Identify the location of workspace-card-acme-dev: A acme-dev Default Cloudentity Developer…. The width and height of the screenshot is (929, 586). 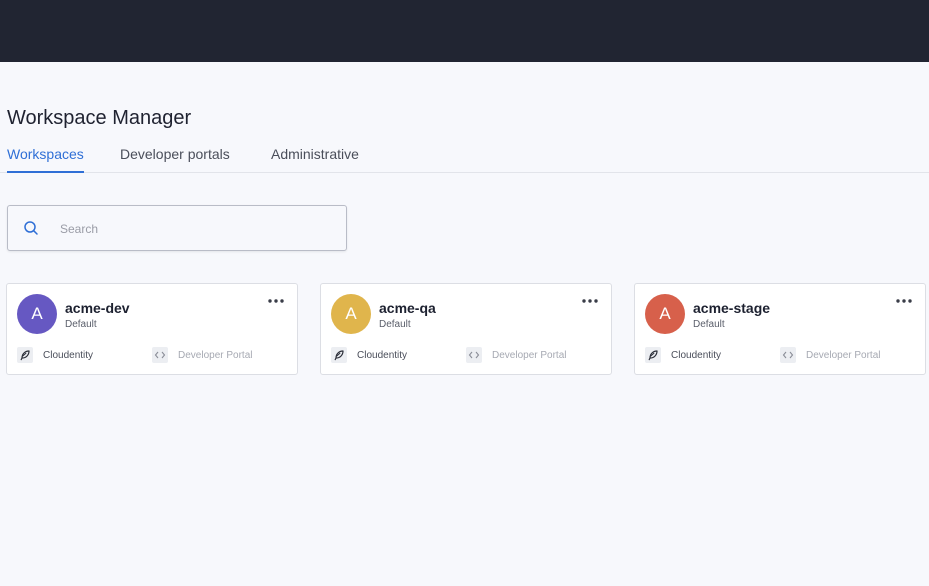
(152, 329).